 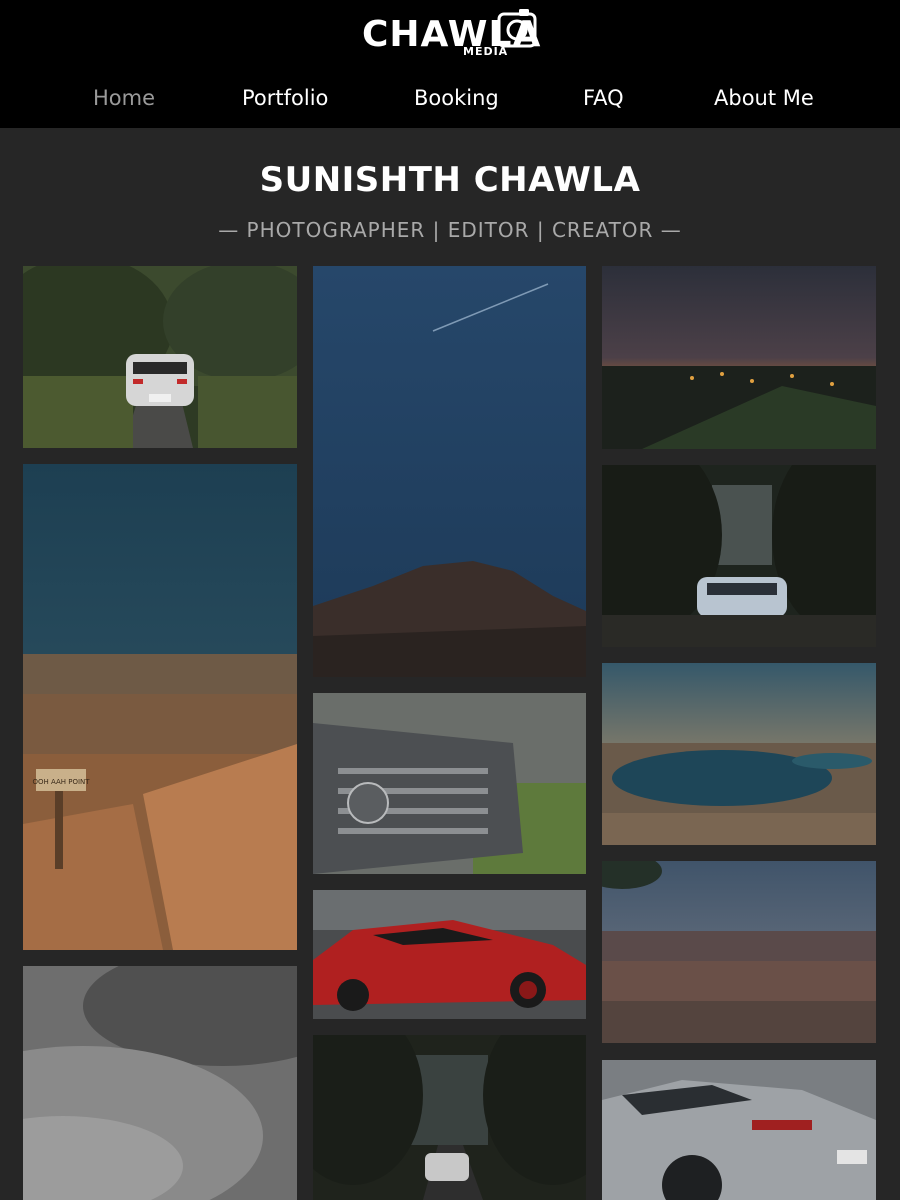 I want to click on nav-booking: Booking, so click(x=456, y=98).